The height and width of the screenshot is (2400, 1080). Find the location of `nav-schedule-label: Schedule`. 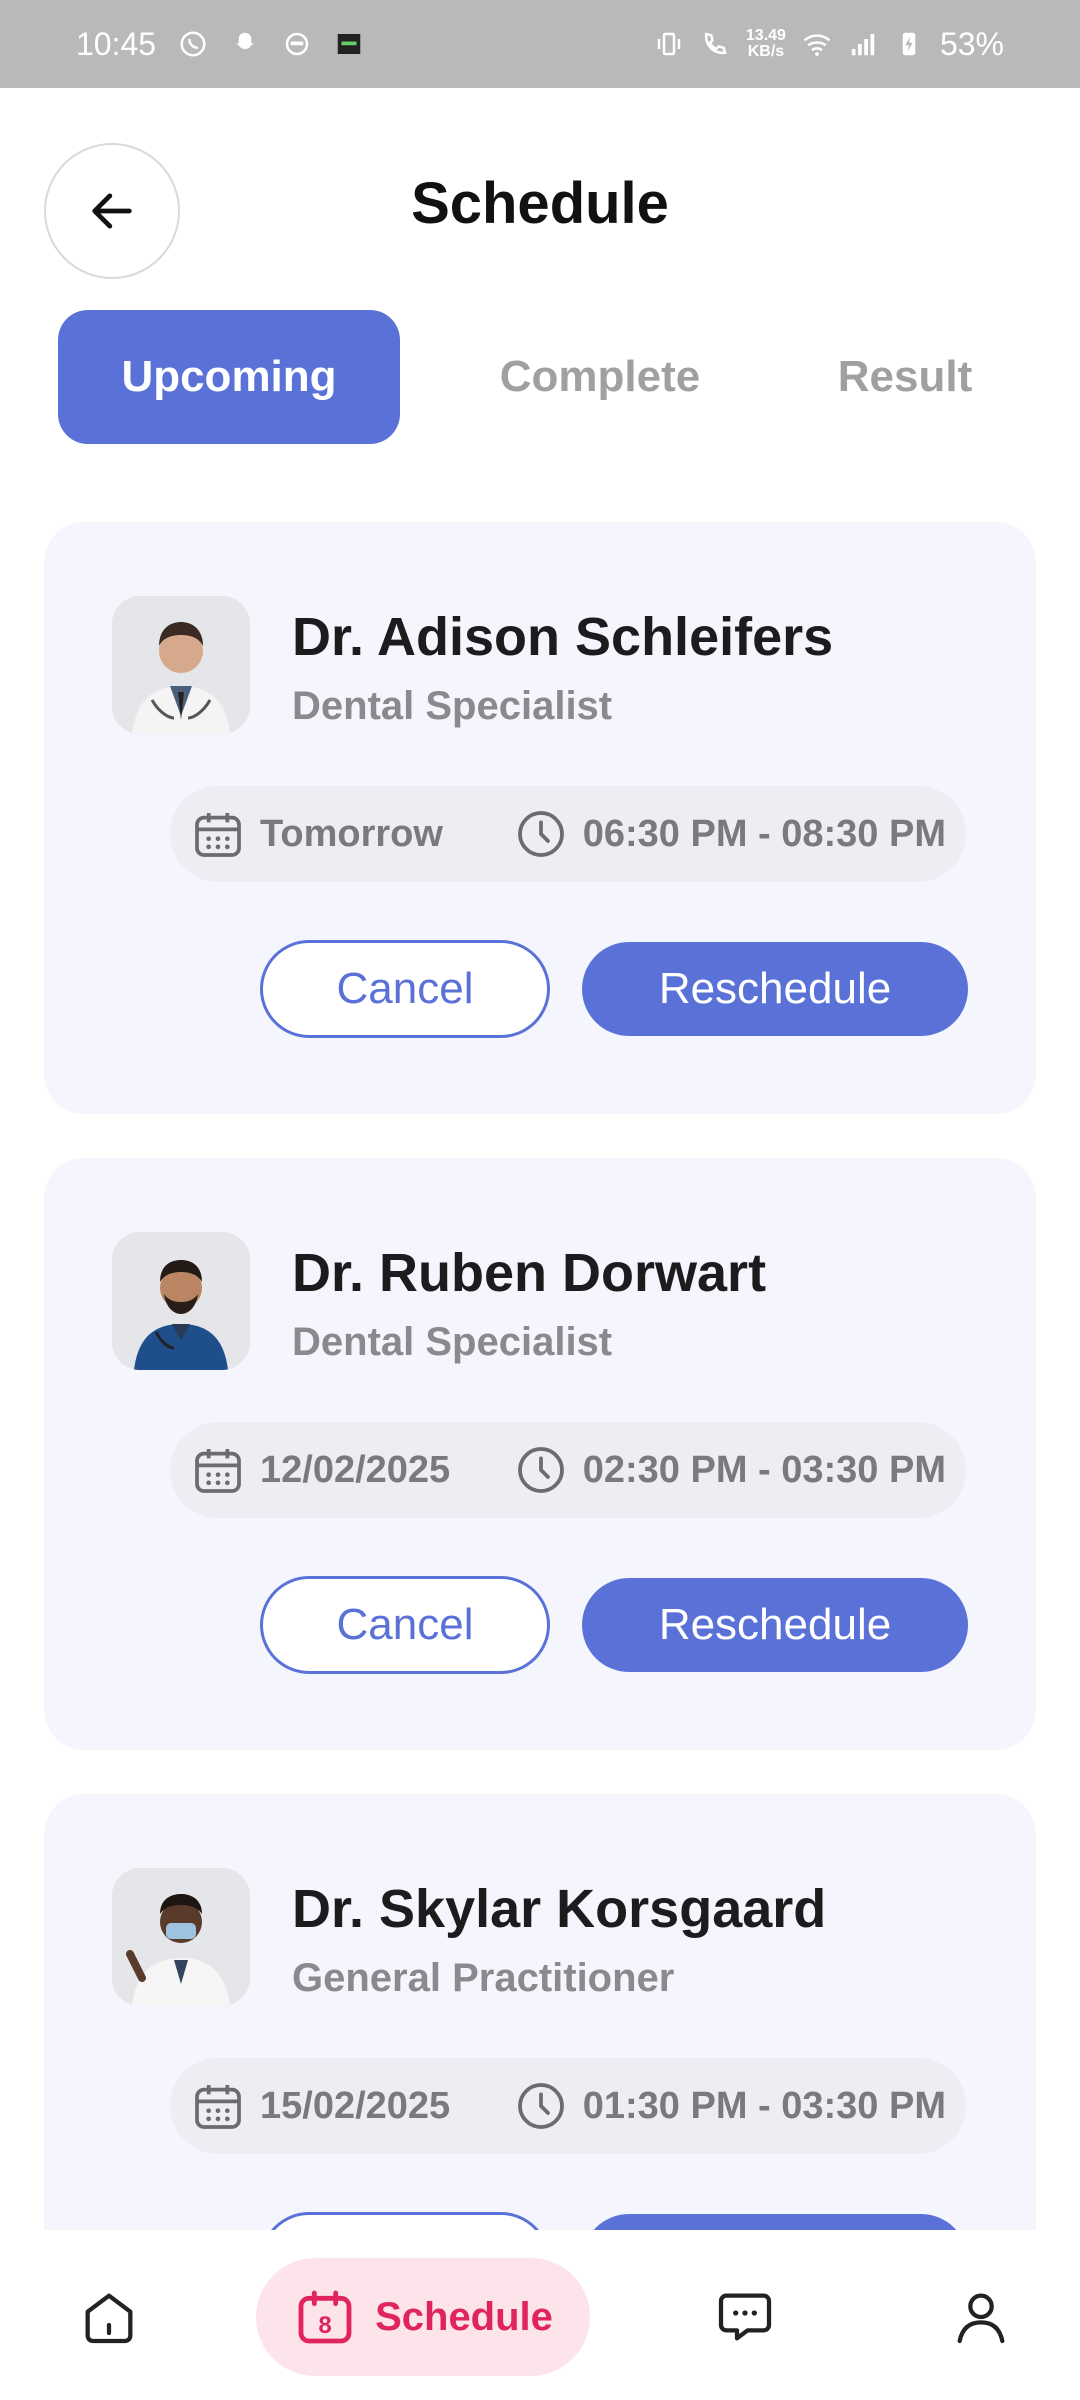

nav-schedule-label: Schedule is located at coordinates (464, 2316).